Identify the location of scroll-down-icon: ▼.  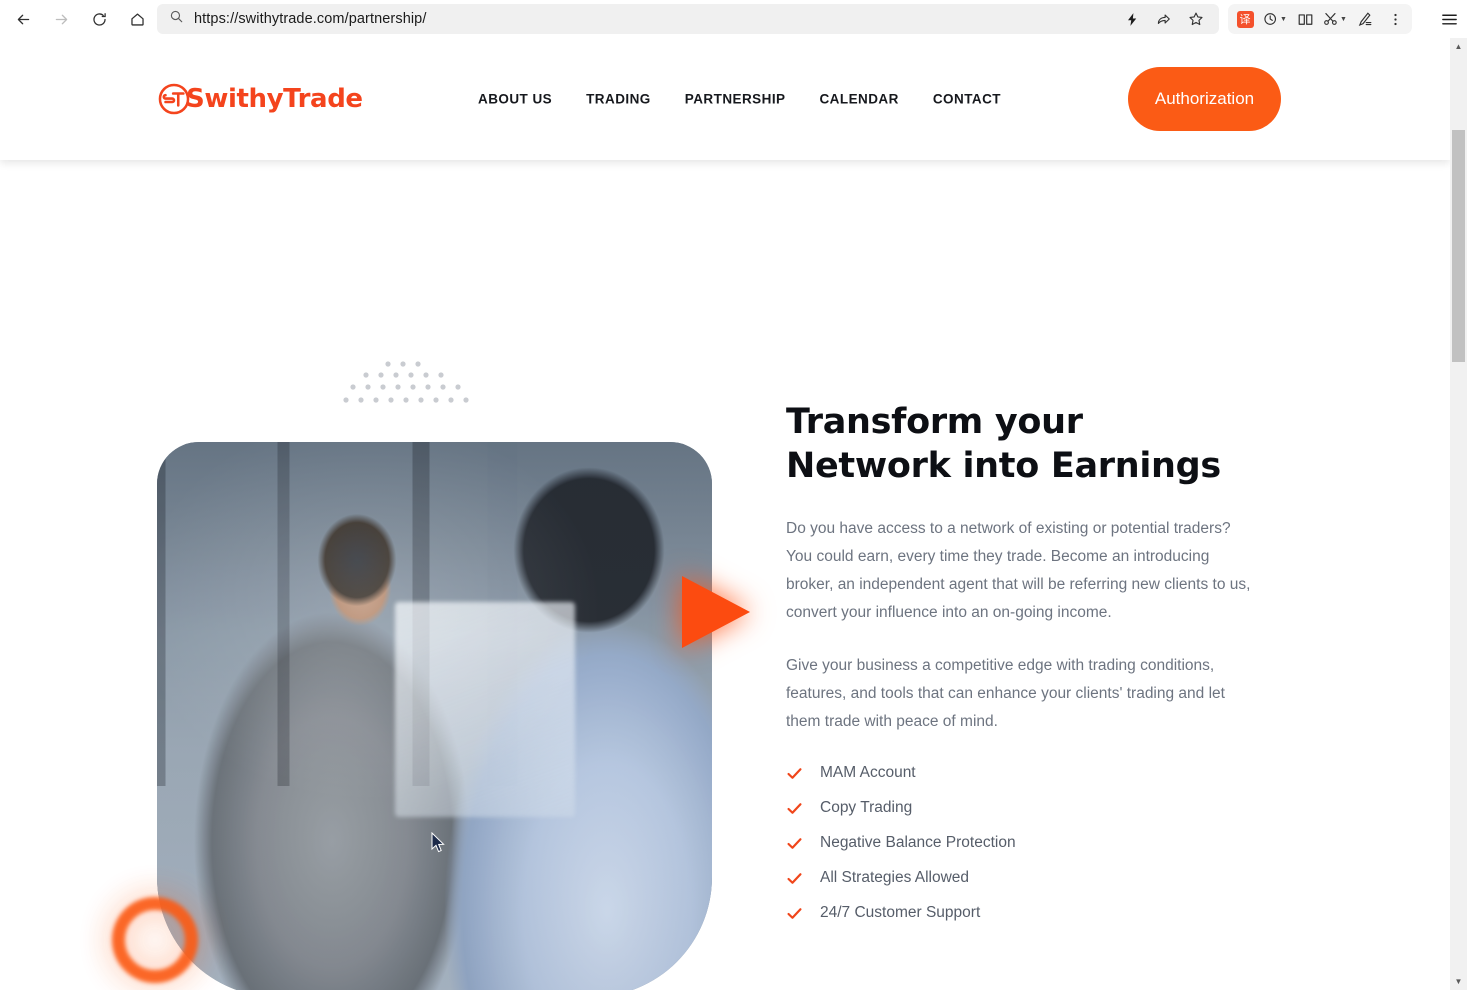
(1458, 981).